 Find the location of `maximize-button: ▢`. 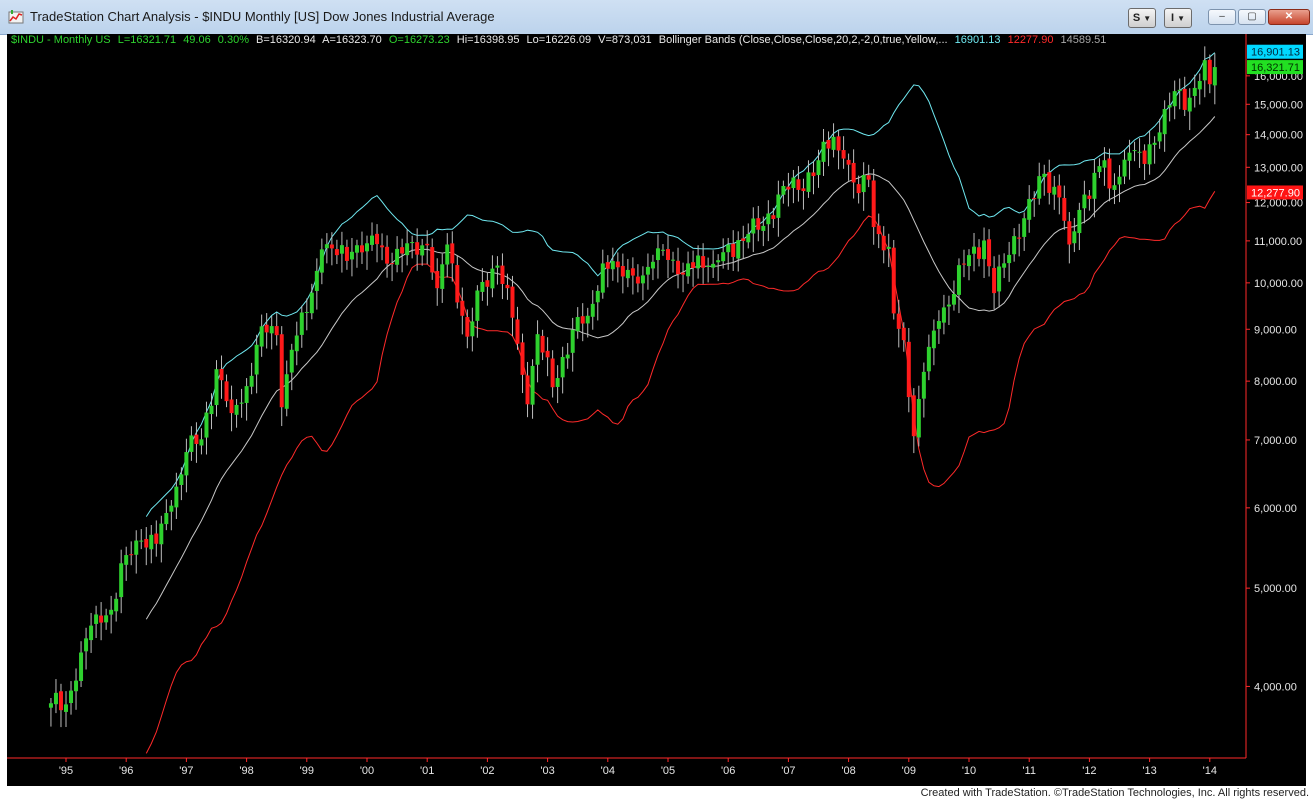

maximize-button: ▢ is located at coordinates (1252, 17).